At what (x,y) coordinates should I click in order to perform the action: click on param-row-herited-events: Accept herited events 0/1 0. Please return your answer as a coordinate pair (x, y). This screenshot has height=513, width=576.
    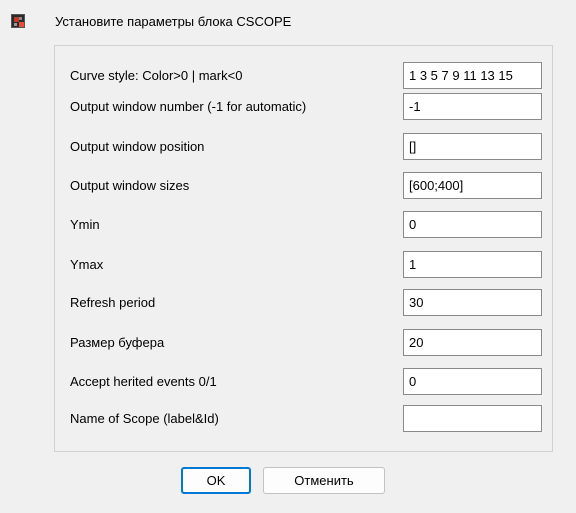
    Looking at the image, I should click on (303, 383).